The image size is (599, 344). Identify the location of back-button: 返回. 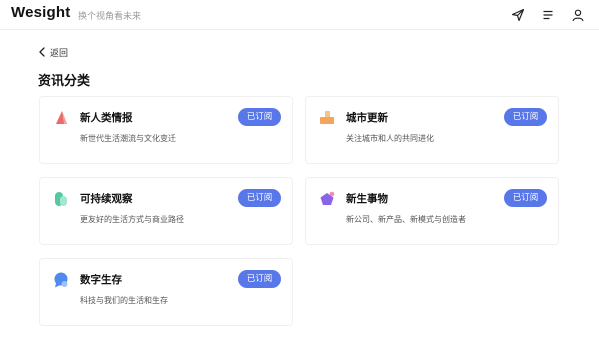
(53, 52).